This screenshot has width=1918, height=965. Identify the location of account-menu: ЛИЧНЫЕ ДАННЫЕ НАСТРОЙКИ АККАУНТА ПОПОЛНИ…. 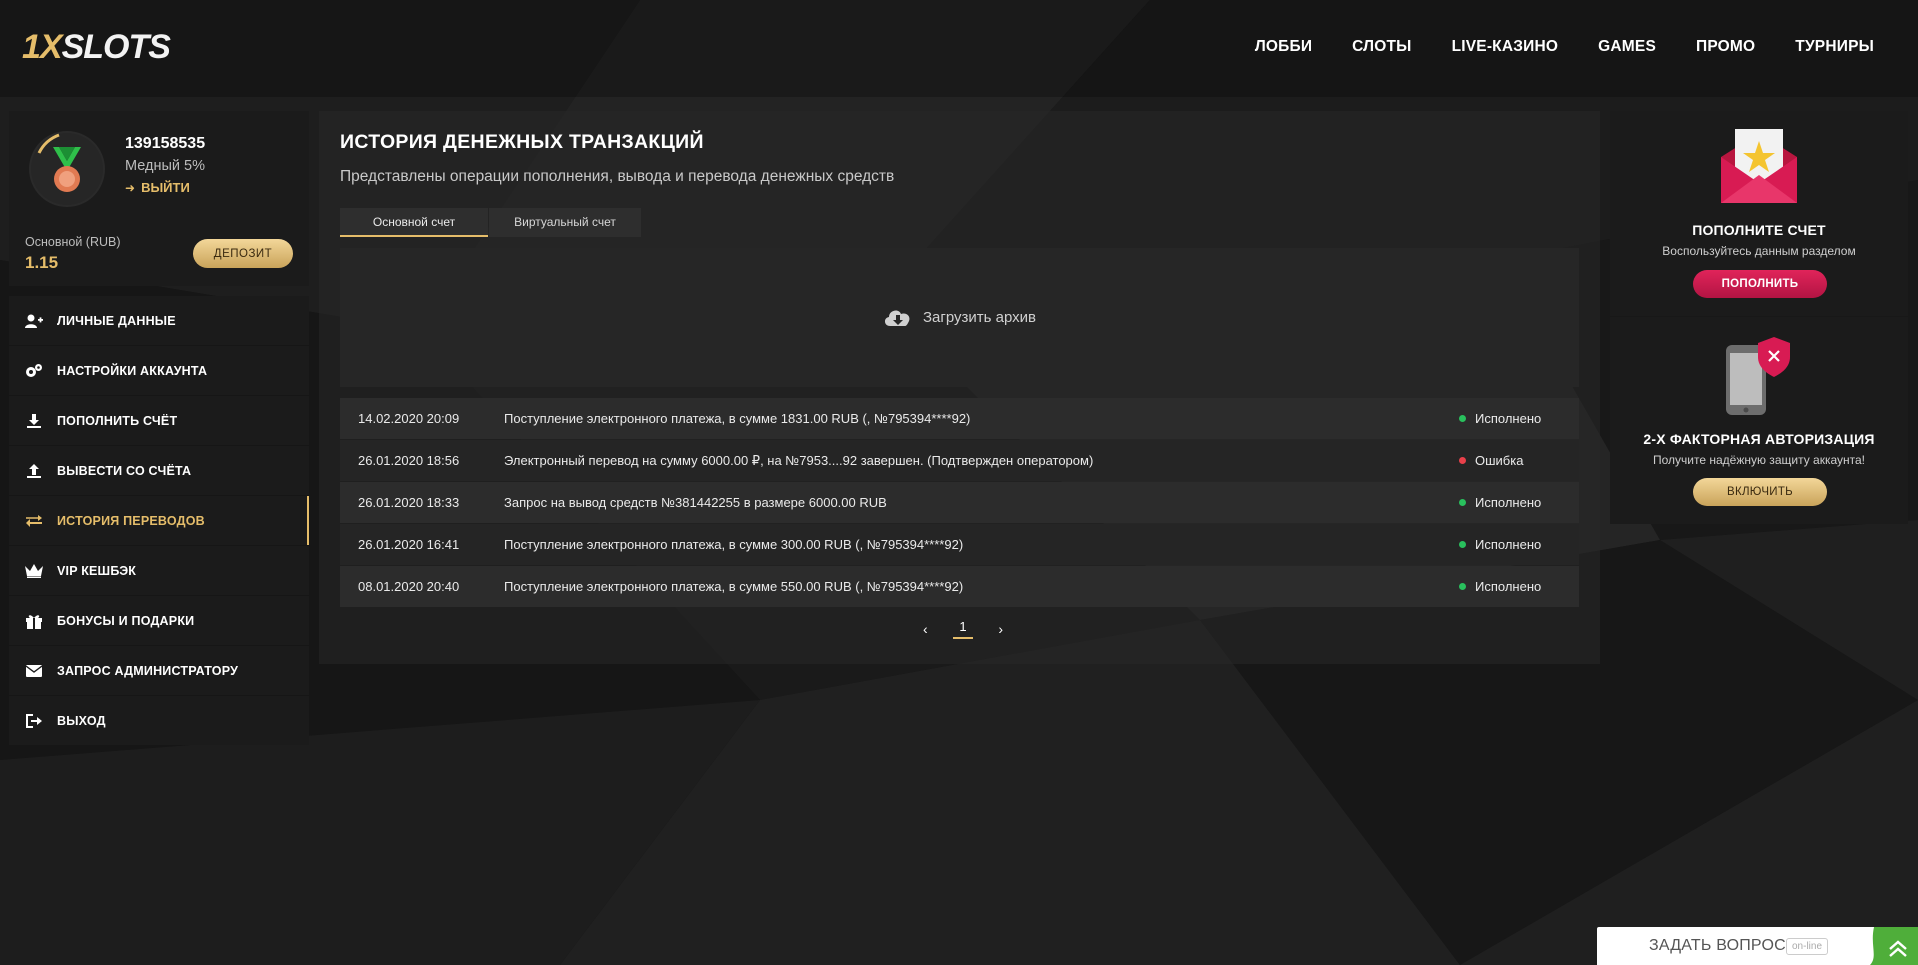
(159, 521).